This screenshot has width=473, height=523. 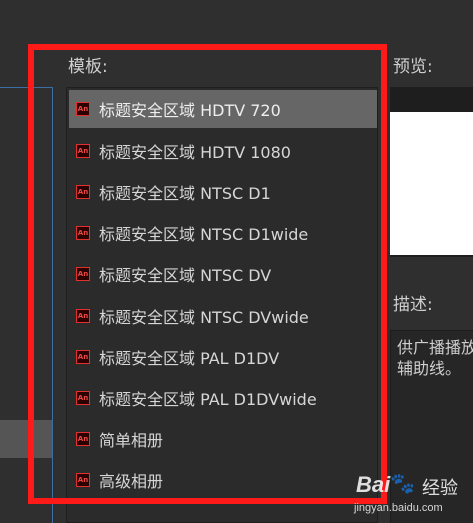 I want to click on preview-panel, so click(x=431, y=172).